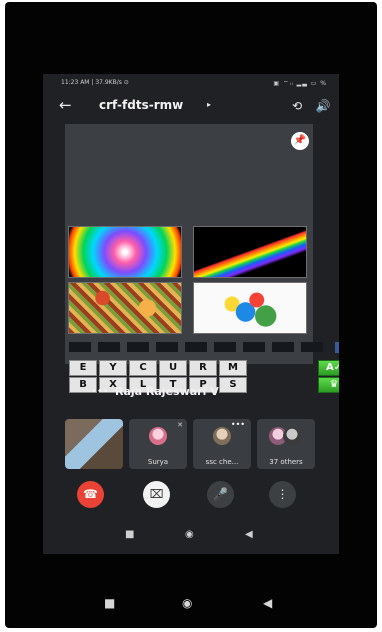 This screenshot has width=382, height=632. I want to click on participant-tile, so click(94, 444).